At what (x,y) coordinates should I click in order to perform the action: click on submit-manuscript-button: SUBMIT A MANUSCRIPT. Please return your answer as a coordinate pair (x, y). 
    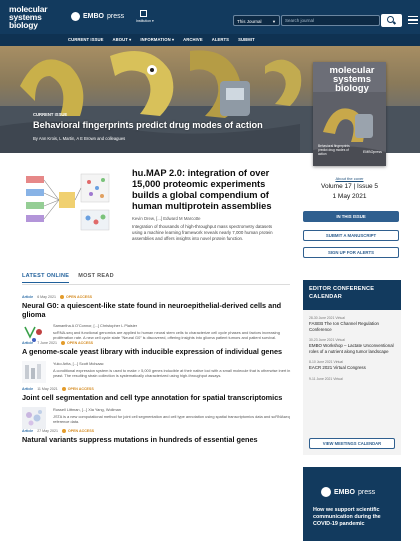
    Looking at the image, I should click on (351, 235).